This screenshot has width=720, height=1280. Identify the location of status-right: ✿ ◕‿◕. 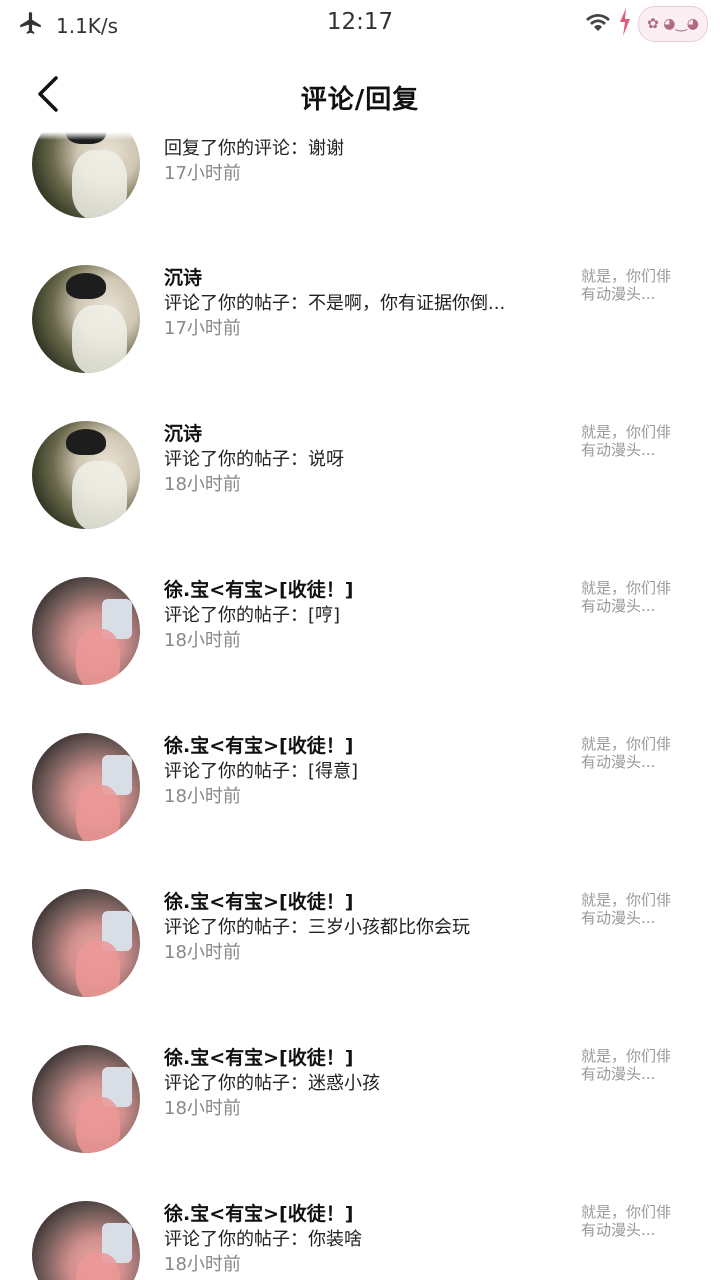
(646, 24).